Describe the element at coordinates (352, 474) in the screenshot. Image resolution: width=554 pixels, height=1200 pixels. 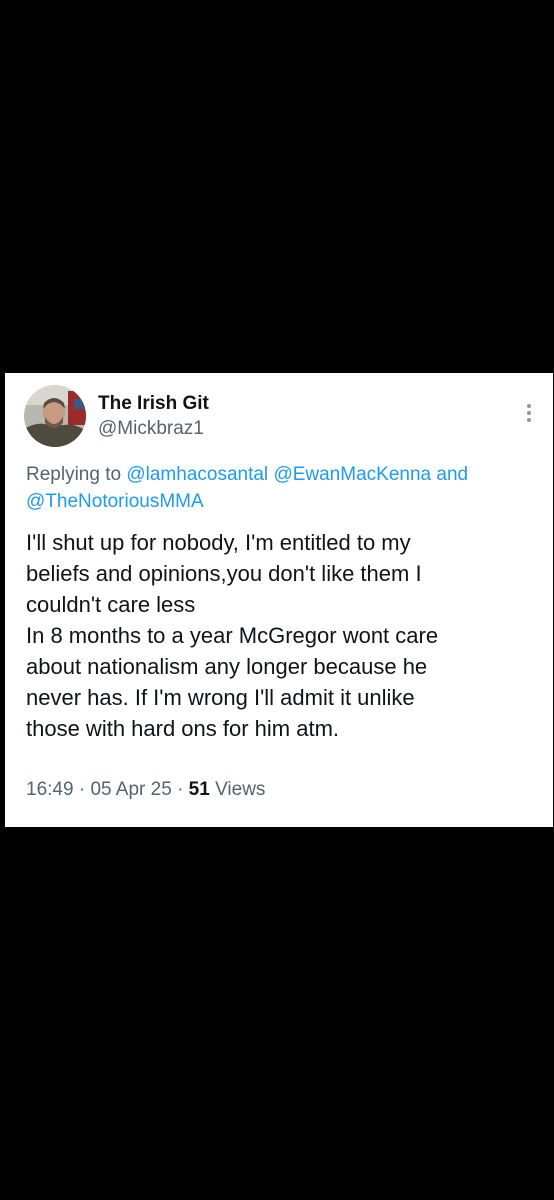
I see `mention-link: @EwanMacKenna` at that location.